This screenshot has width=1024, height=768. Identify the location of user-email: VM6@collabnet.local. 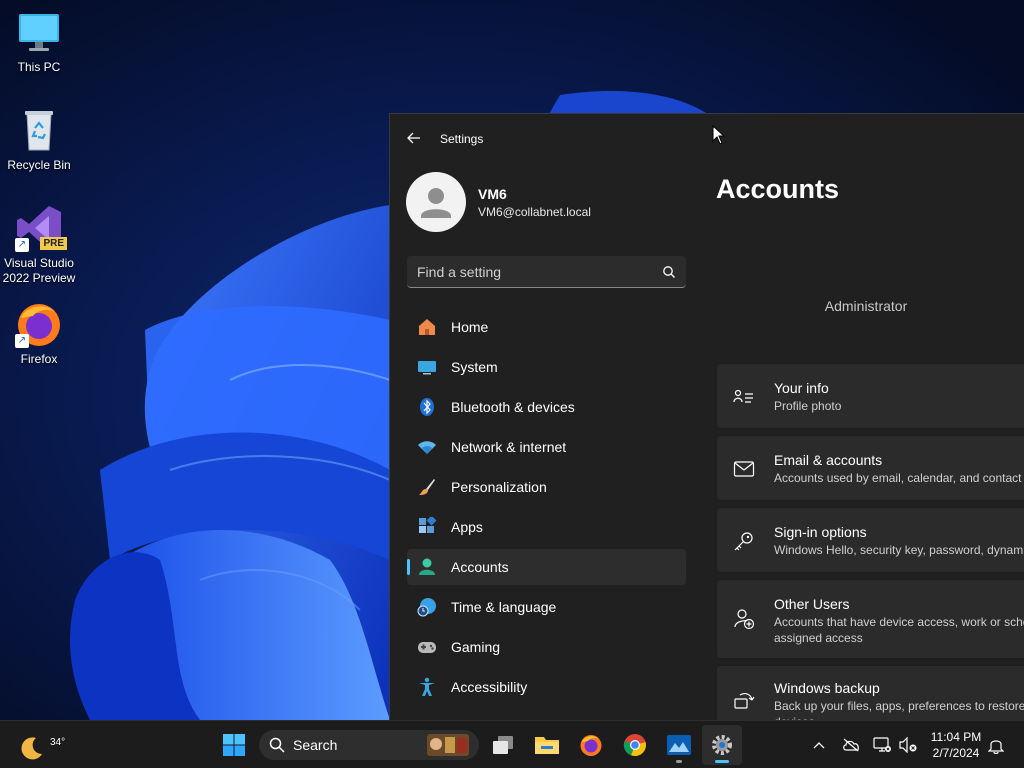
(534, 212).